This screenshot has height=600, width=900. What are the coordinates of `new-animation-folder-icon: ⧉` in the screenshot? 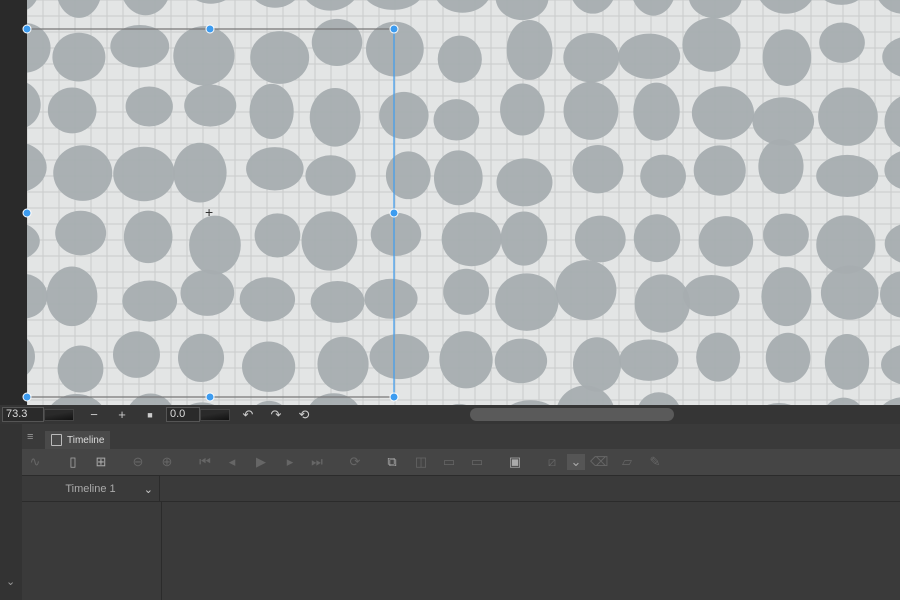 It's located at (392, 462).